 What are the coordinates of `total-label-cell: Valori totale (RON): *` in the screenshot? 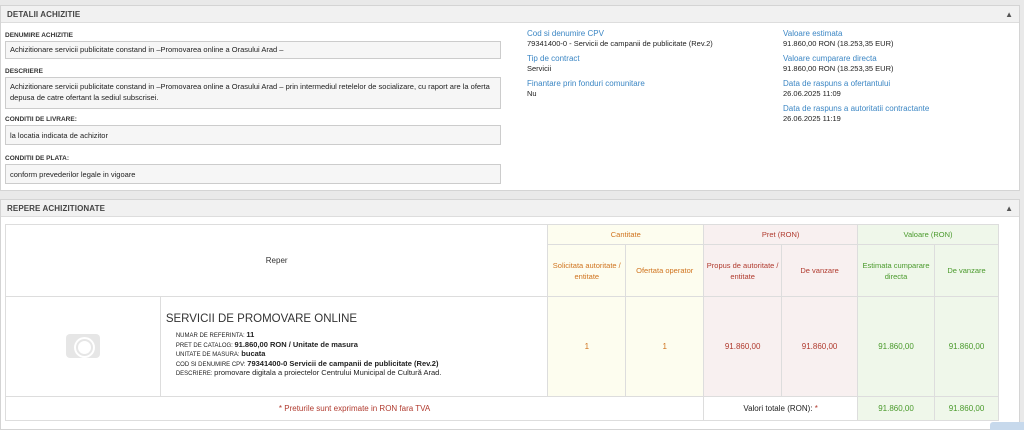 It's located at (781, 408).